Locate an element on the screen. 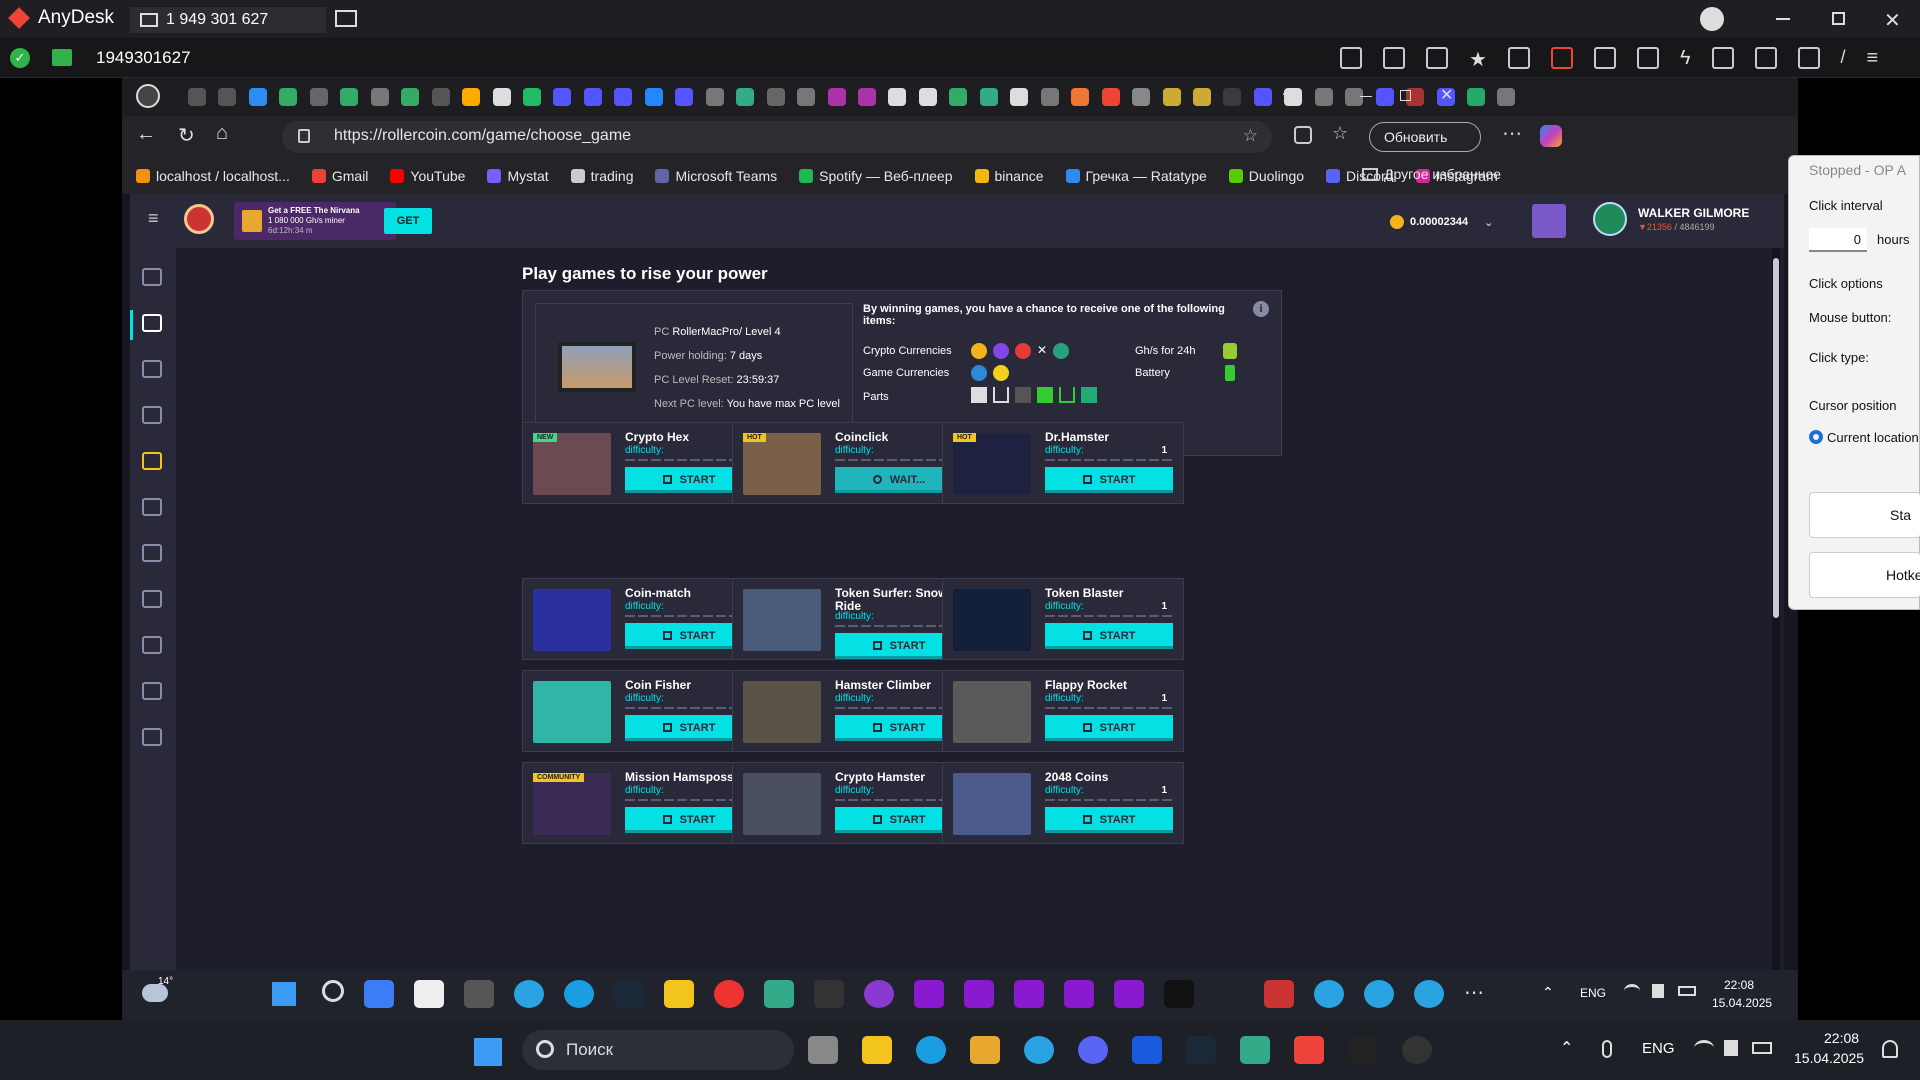 The height and width of the screenshot is (1080, 1920). shield-icon is located at coordinates (1765, 58).